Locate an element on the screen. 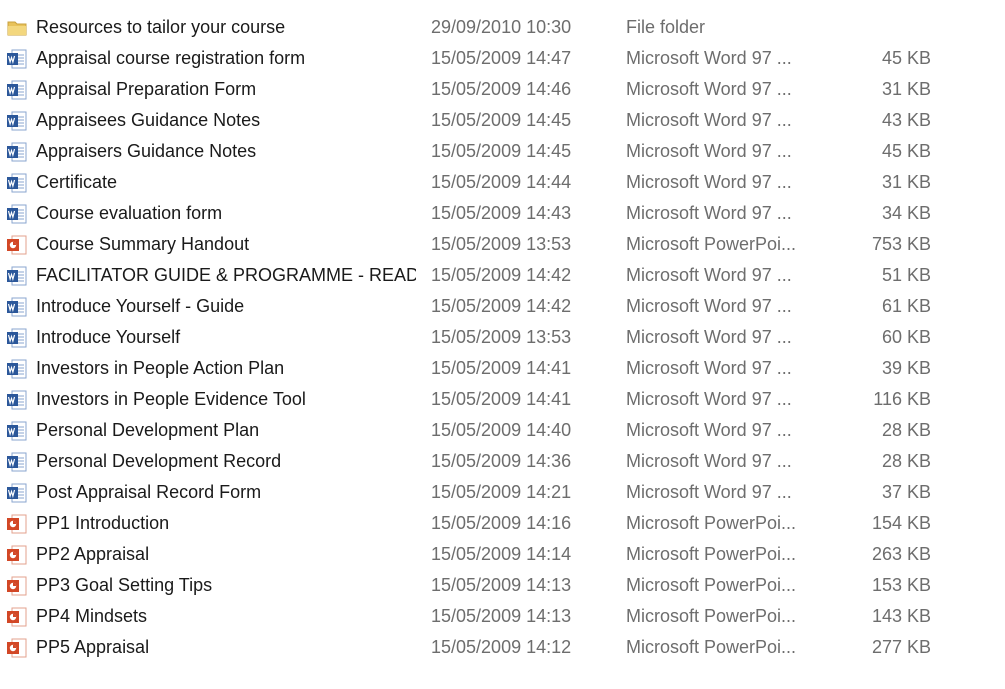 This screenshot has height=689, width=1005. file-size: 753 KB is located at coordinates (901, 244).